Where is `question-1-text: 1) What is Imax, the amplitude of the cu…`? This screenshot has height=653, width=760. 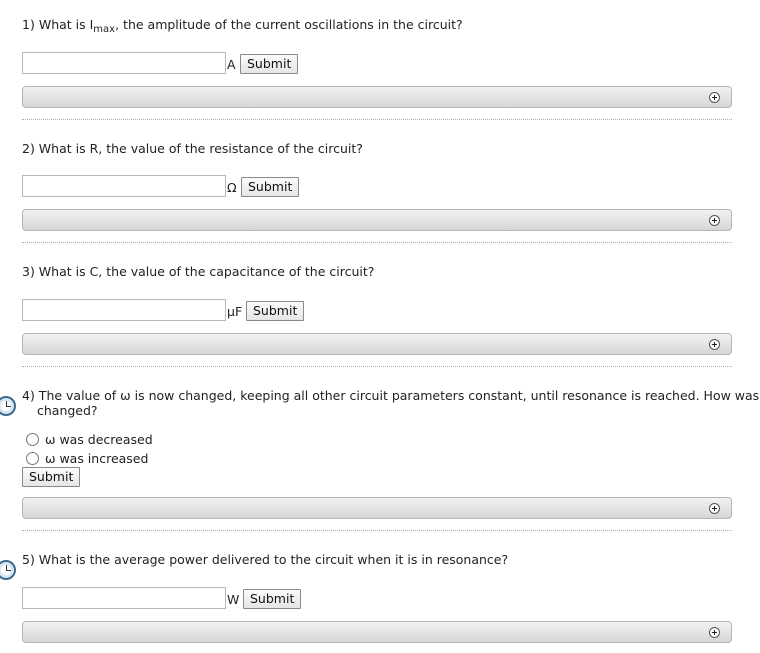
question-1-text: 1) What is Imax, the amplitude of the cu… is located at coordinates (242, 27).